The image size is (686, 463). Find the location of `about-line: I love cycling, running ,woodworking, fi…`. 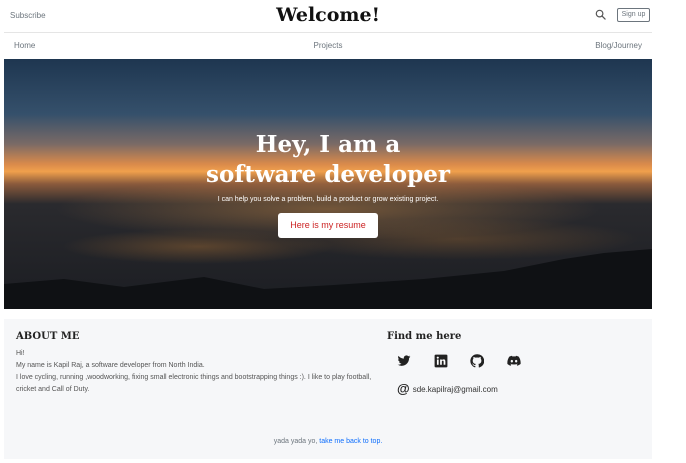

about-line: I love cycling, running ,woodworking, fi… is located at coordinates (194, 383).